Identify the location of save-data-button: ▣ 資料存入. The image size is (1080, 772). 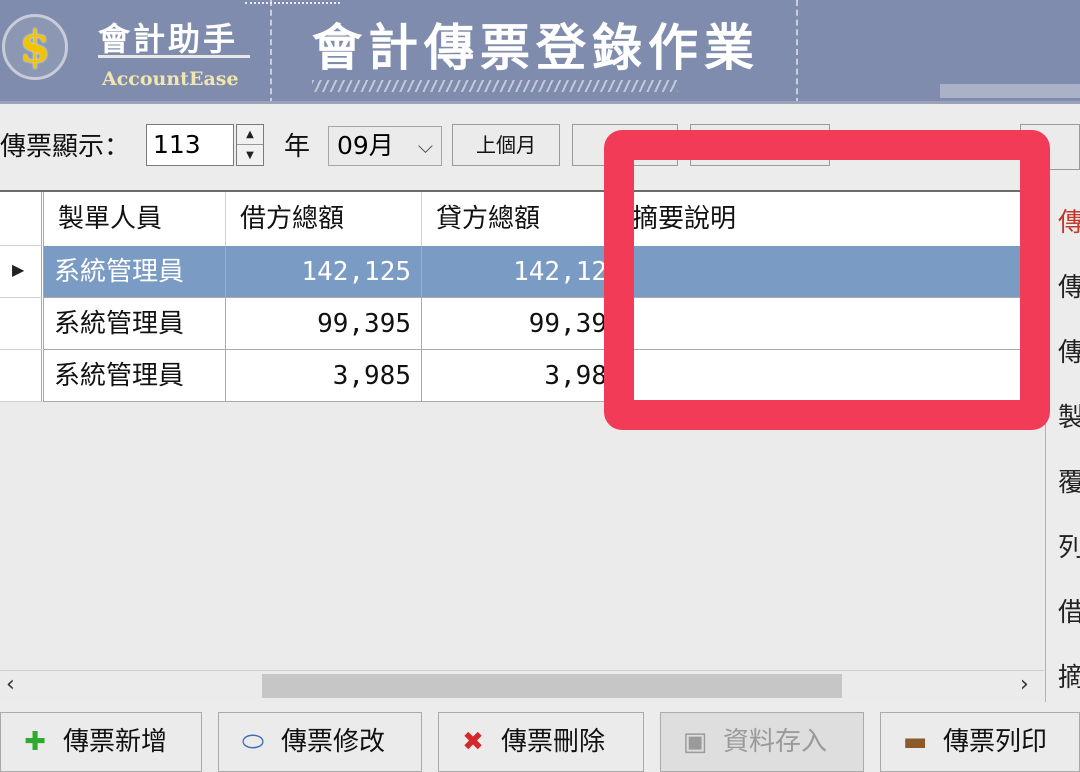
(762, 742).